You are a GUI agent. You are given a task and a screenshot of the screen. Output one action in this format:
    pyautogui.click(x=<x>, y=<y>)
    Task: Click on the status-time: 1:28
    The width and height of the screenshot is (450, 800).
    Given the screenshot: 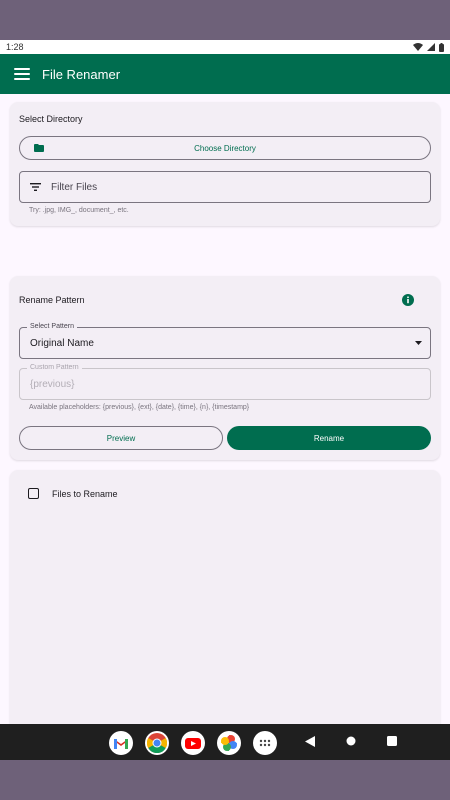 What is the action you would take?
    pyautogui.click(x=15, y=47)
    